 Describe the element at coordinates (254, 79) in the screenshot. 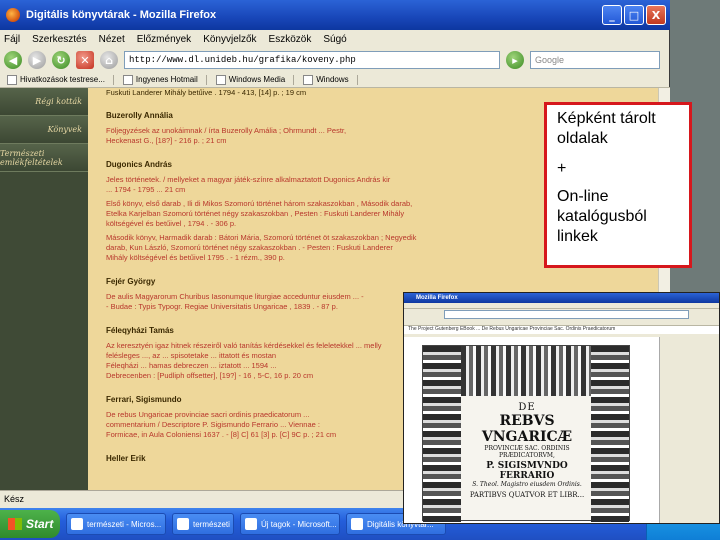

I see `bookmark-item: Windows Media` at that location.